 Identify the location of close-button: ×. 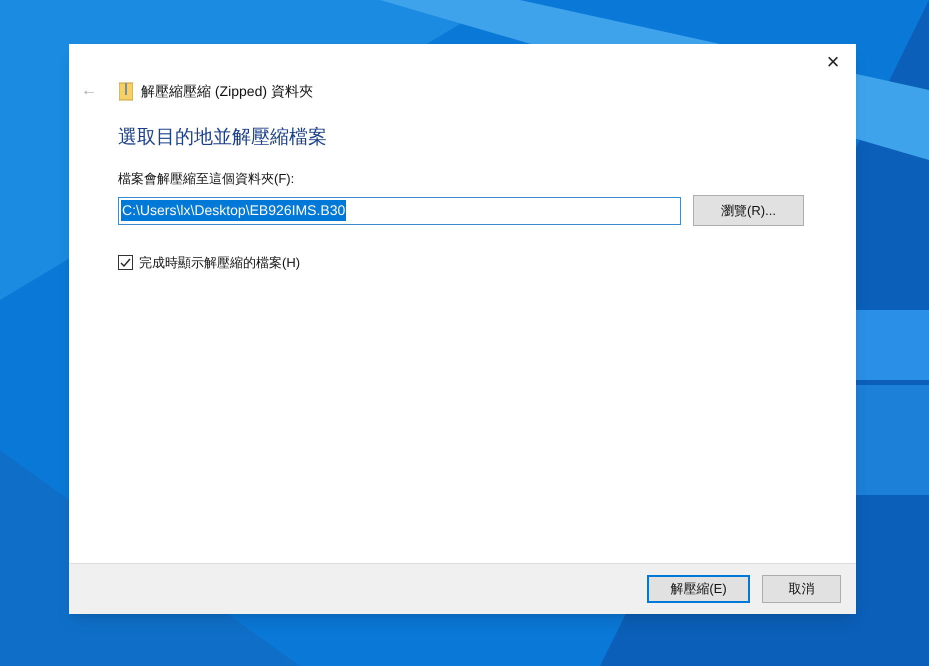
(833, 62).